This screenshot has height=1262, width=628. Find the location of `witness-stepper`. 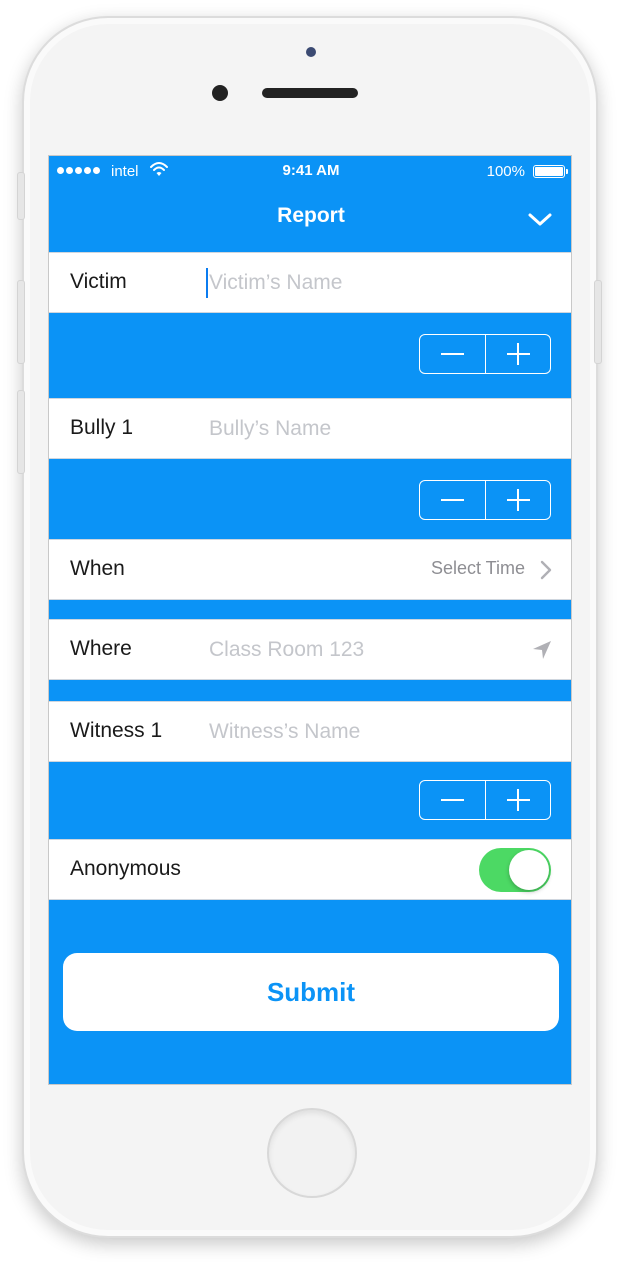

witness-stepper is located at coordinates (485, 800).